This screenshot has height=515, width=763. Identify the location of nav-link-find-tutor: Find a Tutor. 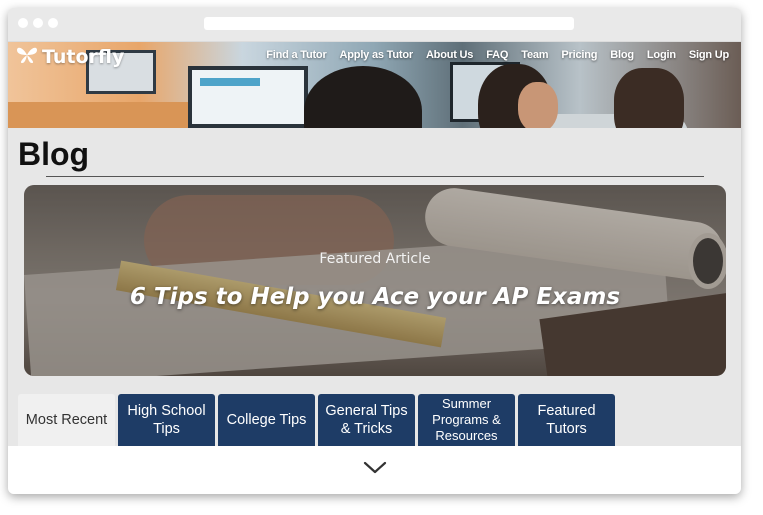
(296, 55).